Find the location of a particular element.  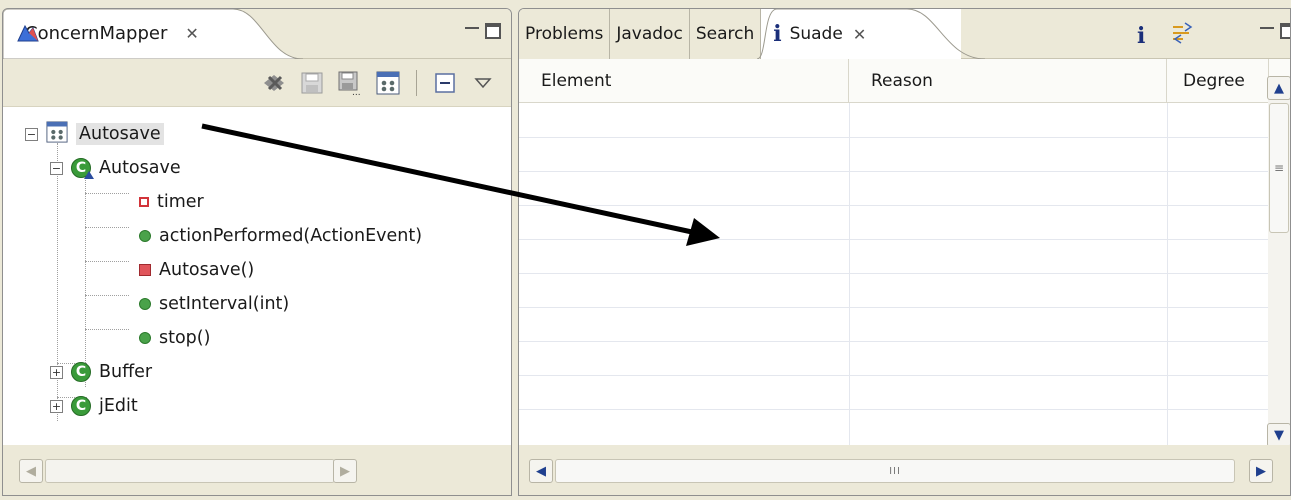

left-view-tabbar: ConcernMapper ✕ is located at coordinates (257, 34).